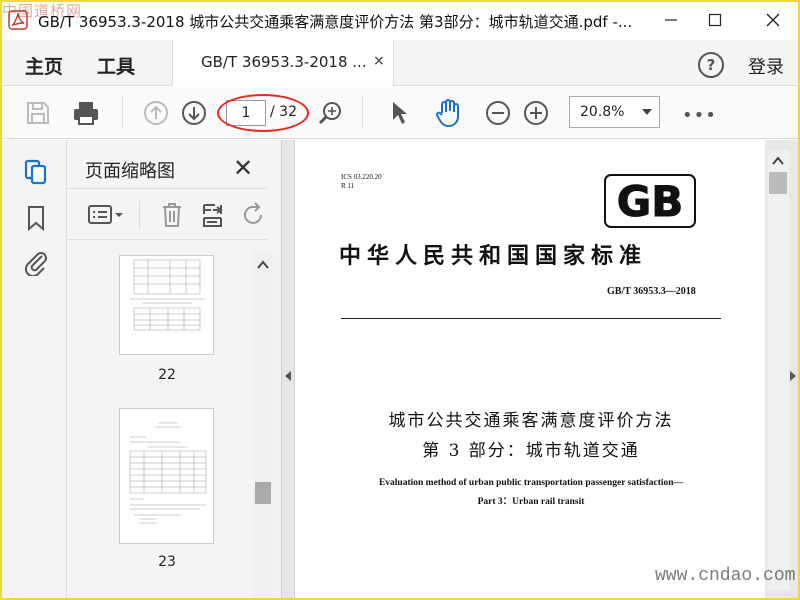  Describe the element at coordinates (36, 262) in the screenshot. I see `paperclip-icon` at that location.